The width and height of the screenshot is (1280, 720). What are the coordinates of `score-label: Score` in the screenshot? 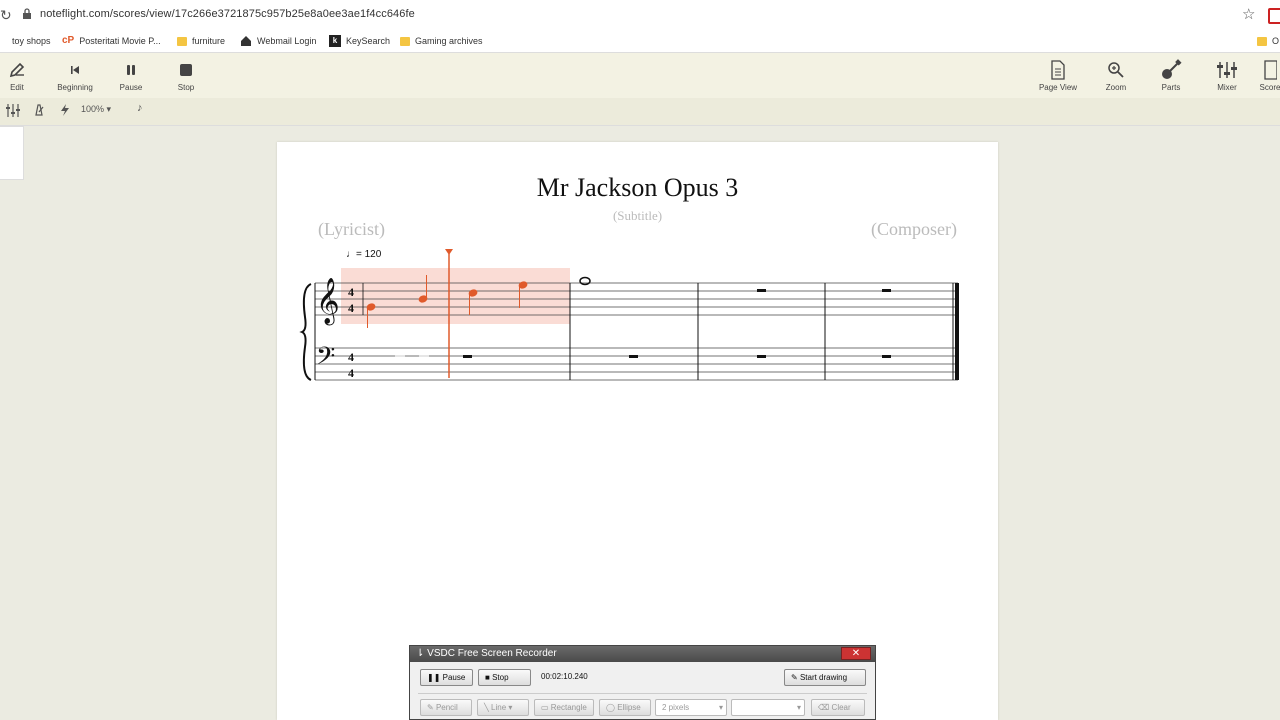 It's located at (1269, 87).